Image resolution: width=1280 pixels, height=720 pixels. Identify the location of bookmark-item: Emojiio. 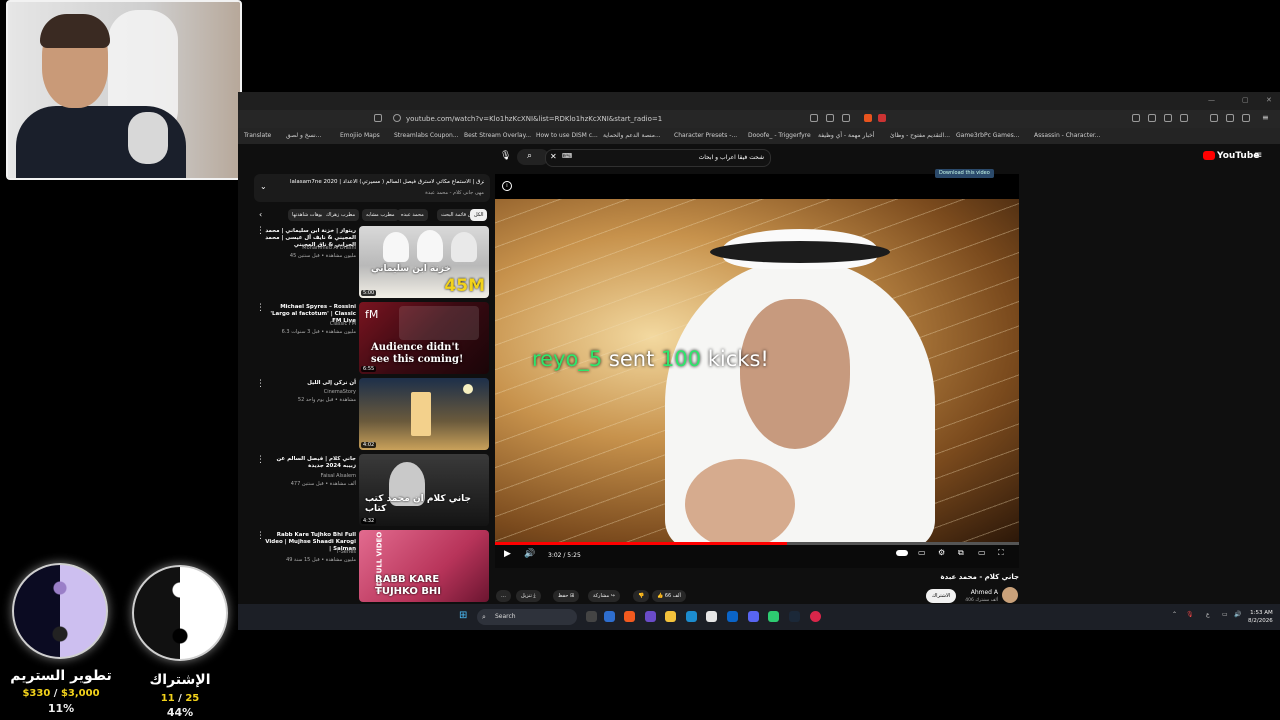
(351, 135).